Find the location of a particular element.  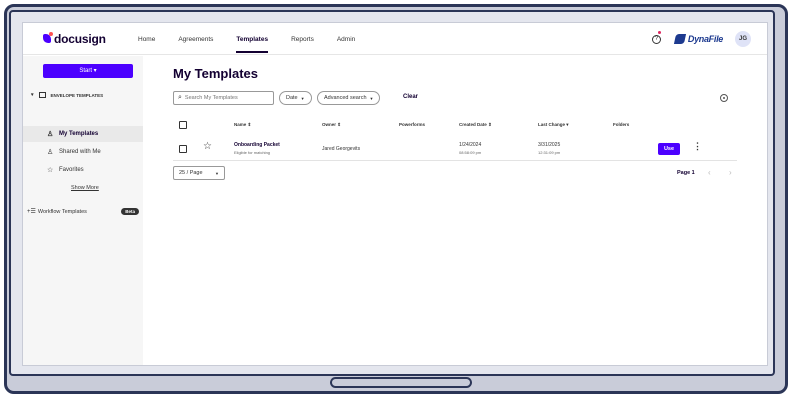

sidebar-item-shared-with-me: ♙ Shared with Me is located at coordinates (83, 152).